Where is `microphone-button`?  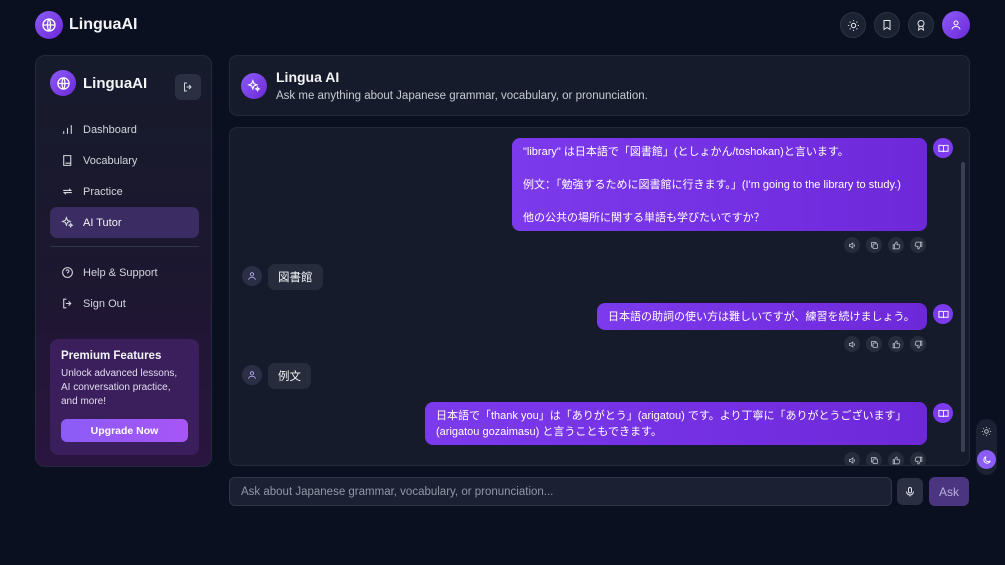 microphone-button is located at coordinates (910, 491).